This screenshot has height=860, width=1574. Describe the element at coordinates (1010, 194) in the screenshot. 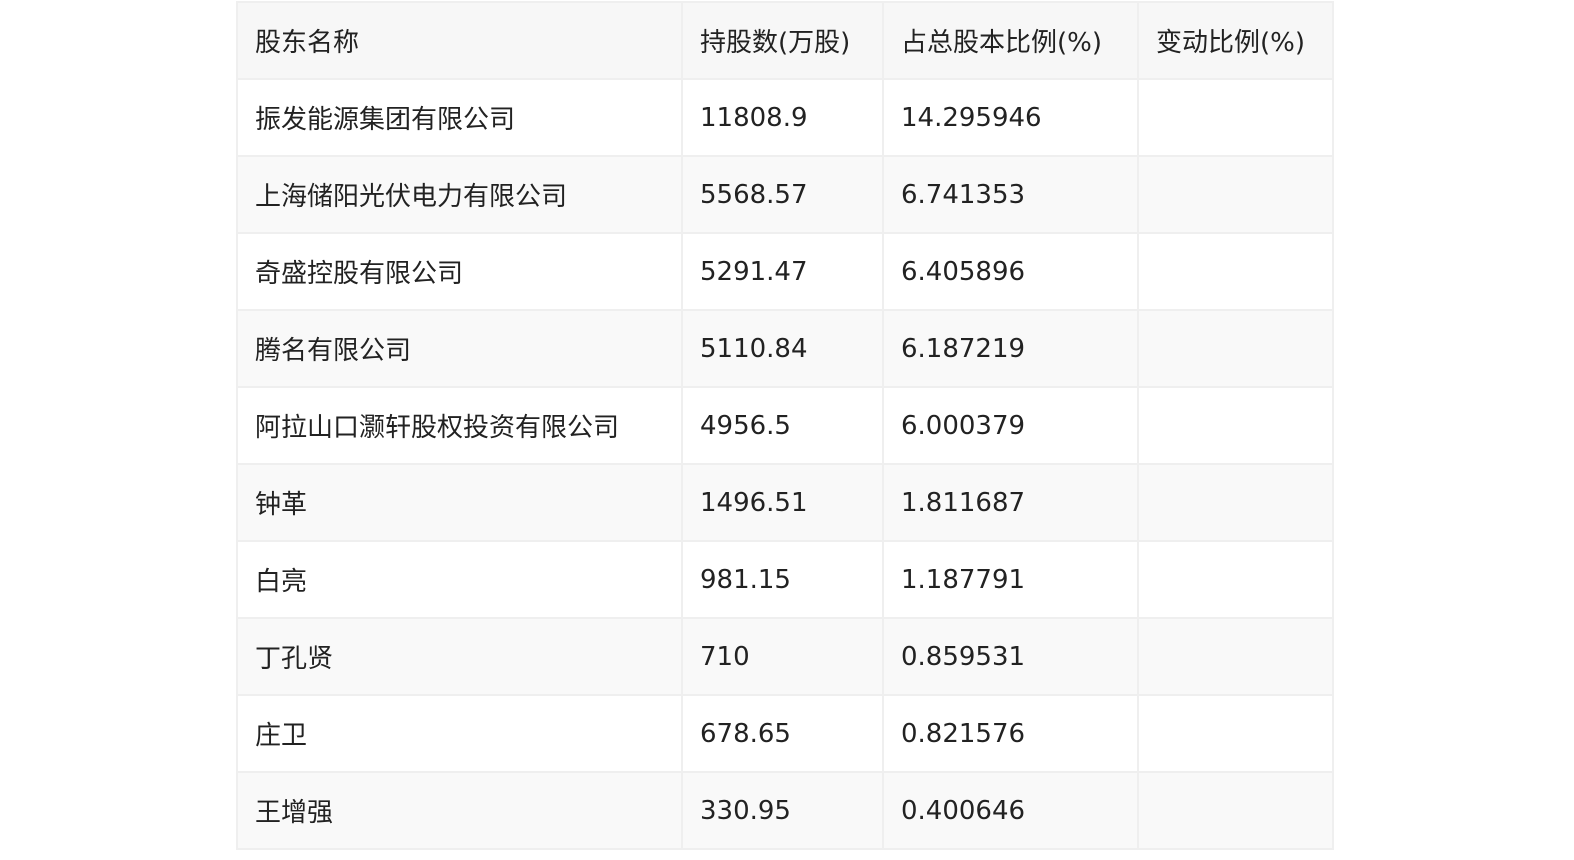

I see `cell-share-ratio: 6.741353` at that location.